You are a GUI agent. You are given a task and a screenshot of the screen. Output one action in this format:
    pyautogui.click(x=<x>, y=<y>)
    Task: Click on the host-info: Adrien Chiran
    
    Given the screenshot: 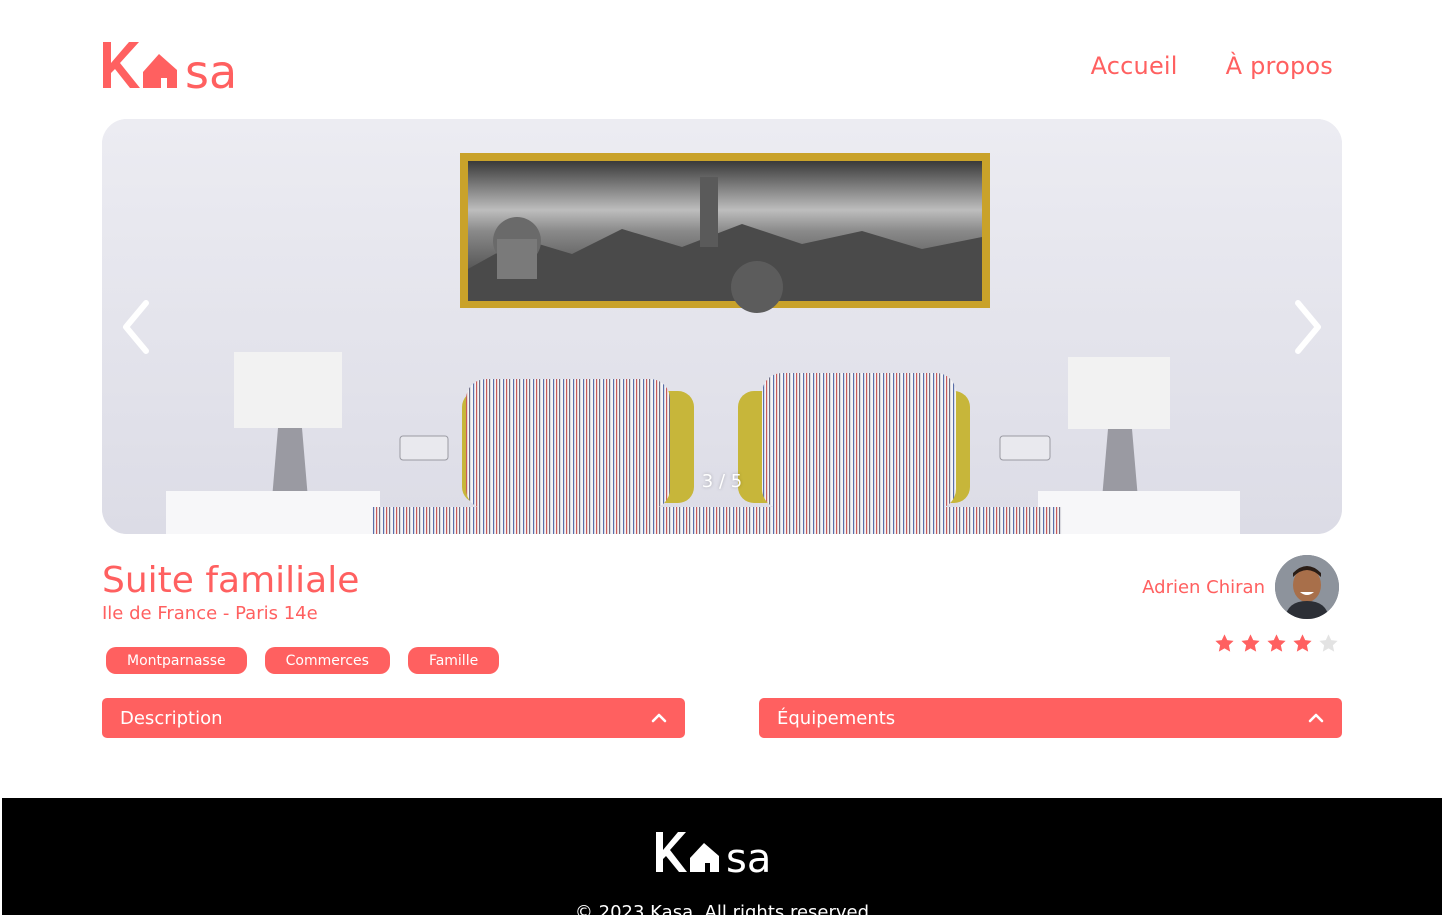 What is the action you would take?
    pyautogui.click(x=1240, y=587)
    